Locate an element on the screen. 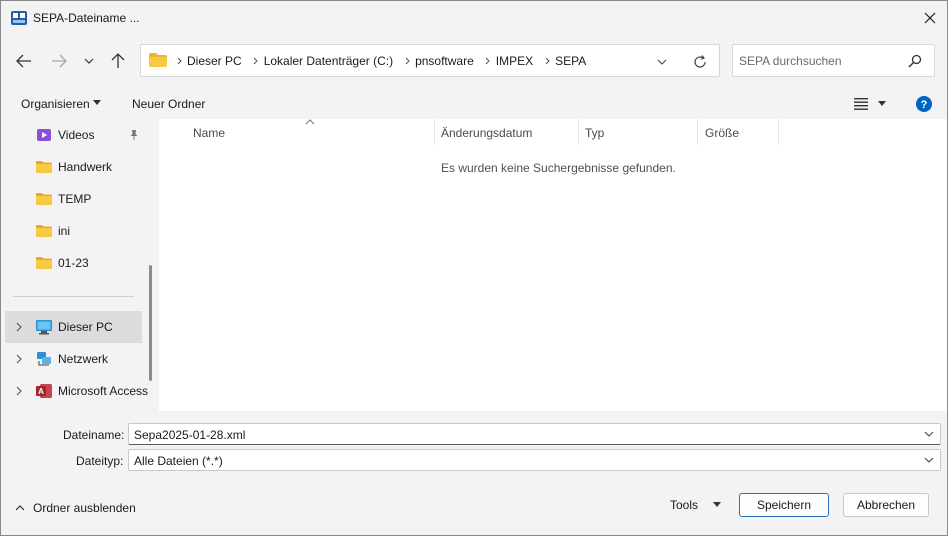 Image resolution: width=948 pixels, height=536 pixels. computer-icon is located at coordinates (44, 327).